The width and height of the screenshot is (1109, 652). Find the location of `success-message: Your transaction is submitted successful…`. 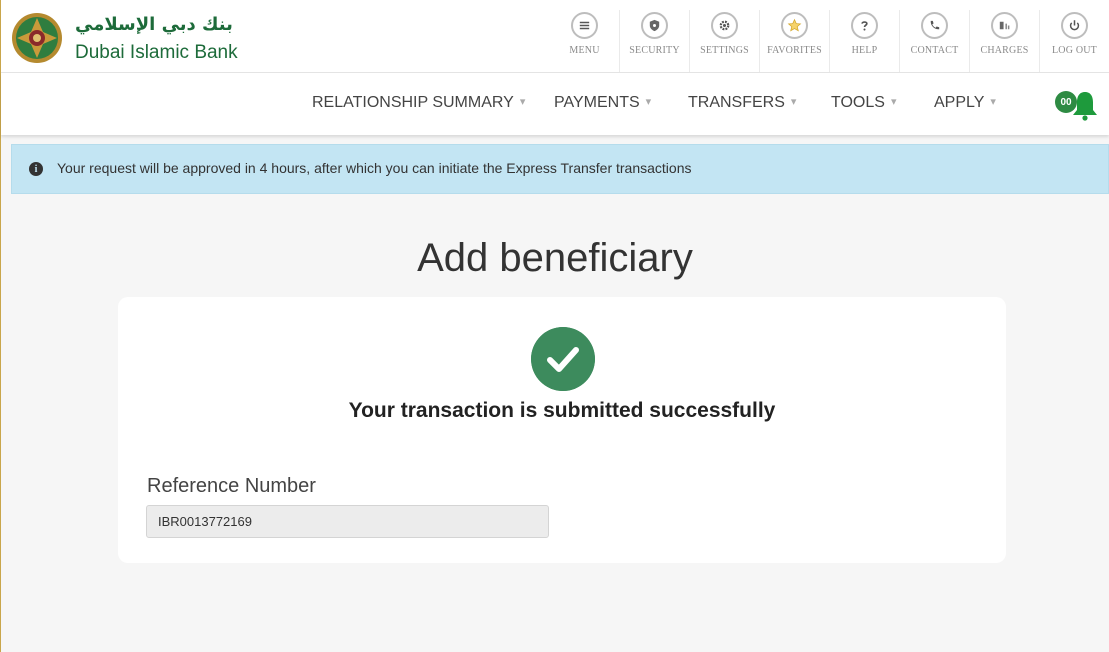

success-message: Your transaction is submitted successful… is located at coordinates (562, 410).